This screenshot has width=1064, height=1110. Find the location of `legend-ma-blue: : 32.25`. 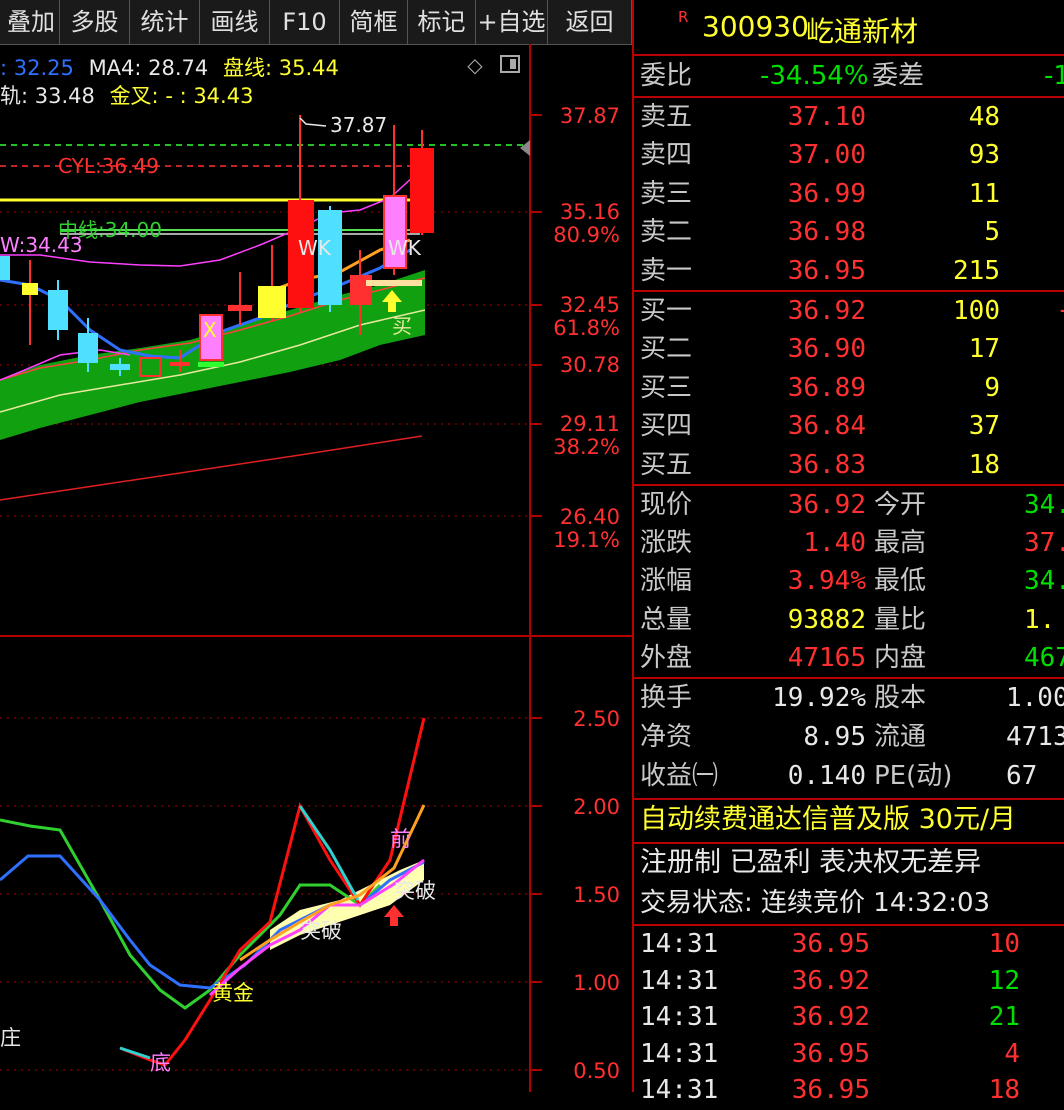

legend-ma-blue: : 32.25 is located at coordinates (37, 68).